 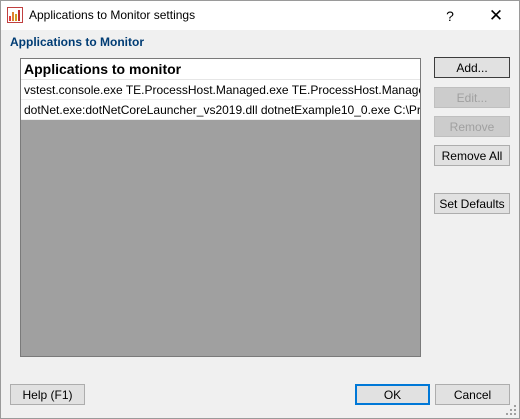 What do you see at coordinates (511, 410) in the screenshot?
I see `resize-grip-icon` at bounding box center [511, 410].